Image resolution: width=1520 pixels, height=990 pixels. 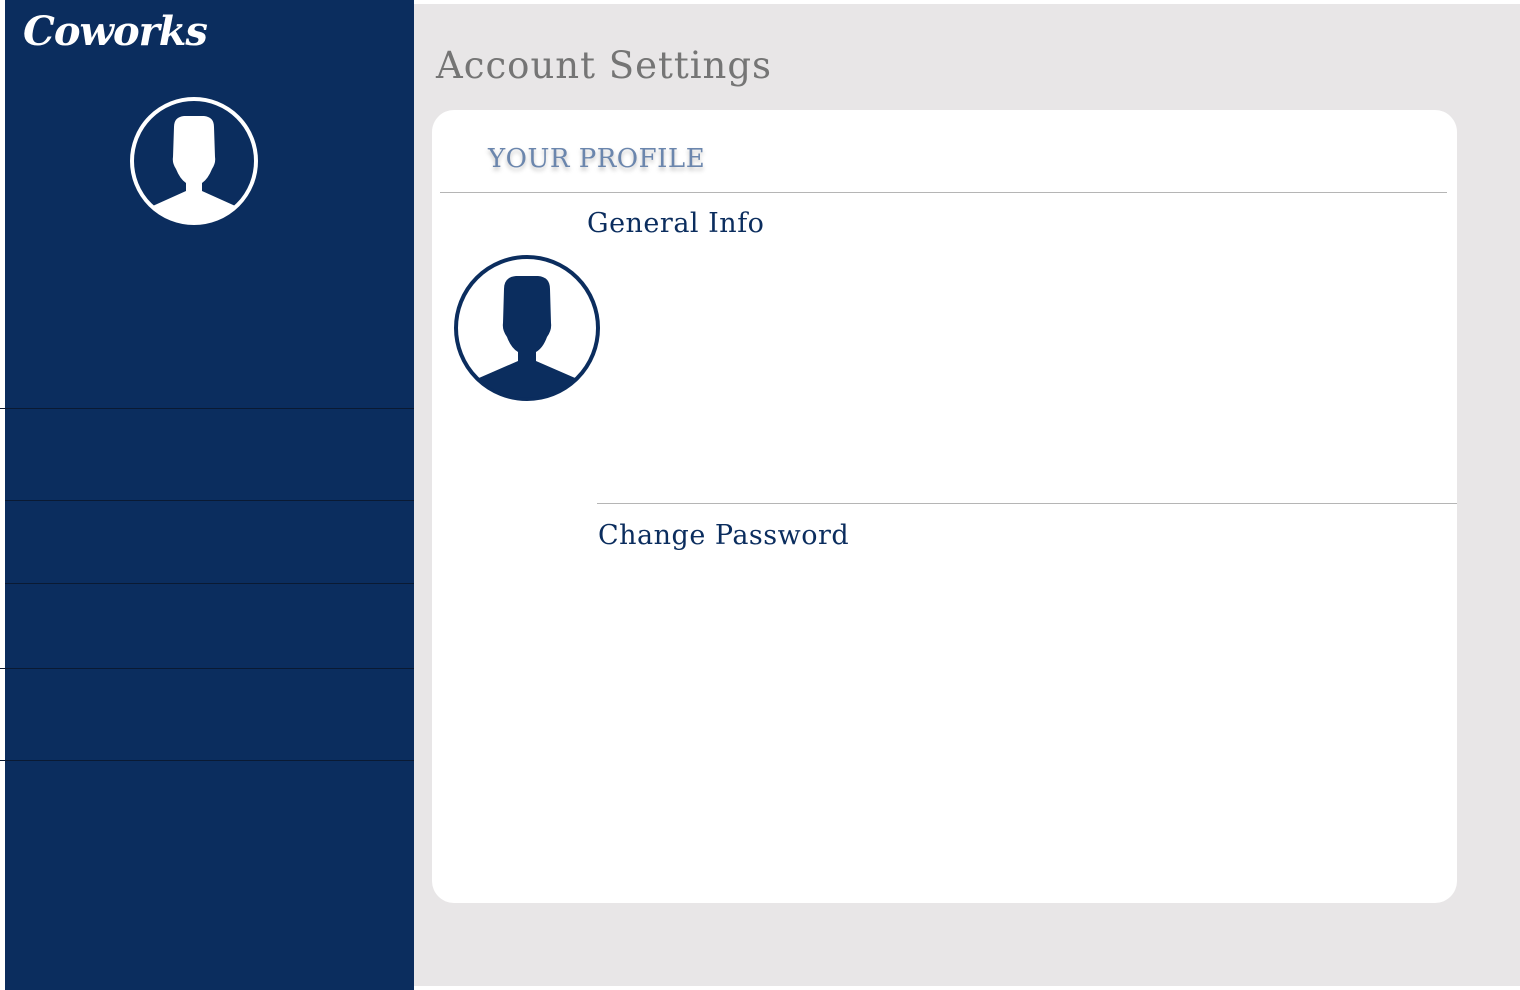 I want to click on general-info-title: General Info, so click(x=676, y=223).